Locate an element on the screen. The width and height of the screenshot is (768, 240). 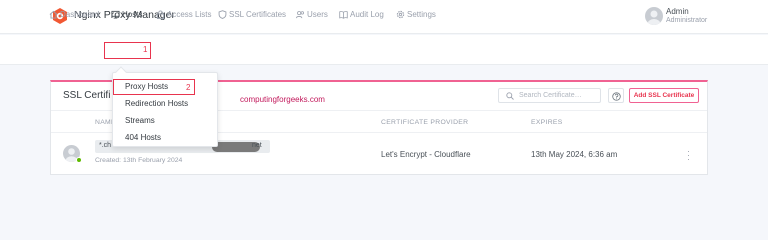
nav-hosts: Hosts is located at coordinates (126, 14).